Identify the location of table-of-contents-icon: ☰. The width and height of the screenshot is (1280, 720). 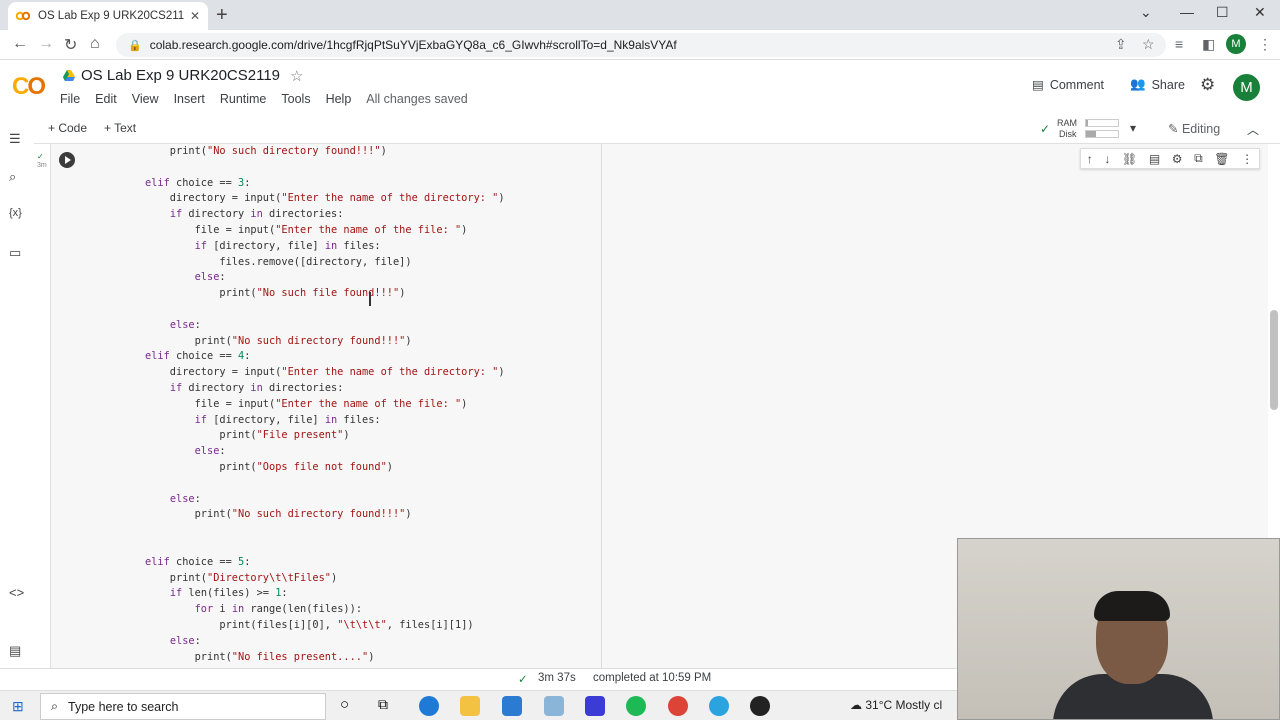
(15, 139).